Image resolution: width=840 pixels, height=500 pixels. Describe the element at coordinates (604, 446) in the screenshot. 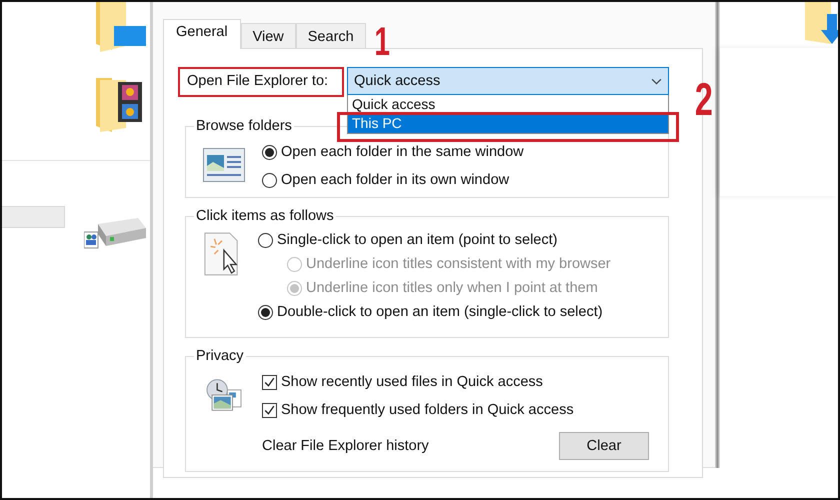

I see `clear-button: Clear` at that location.